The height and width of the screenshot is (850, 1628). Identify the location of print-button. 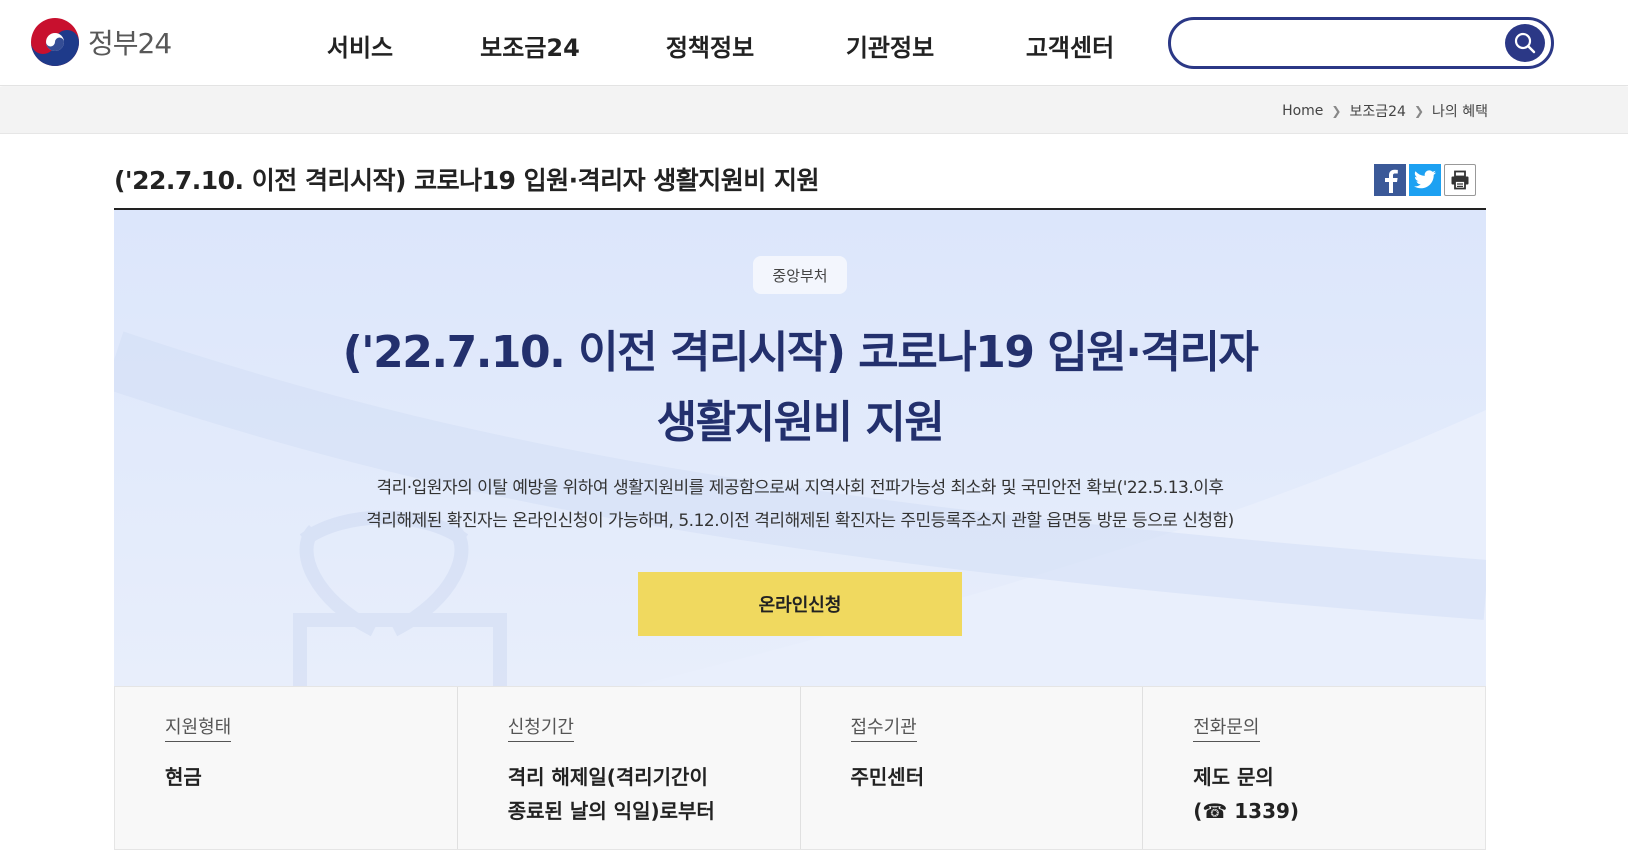
(1460, 180).